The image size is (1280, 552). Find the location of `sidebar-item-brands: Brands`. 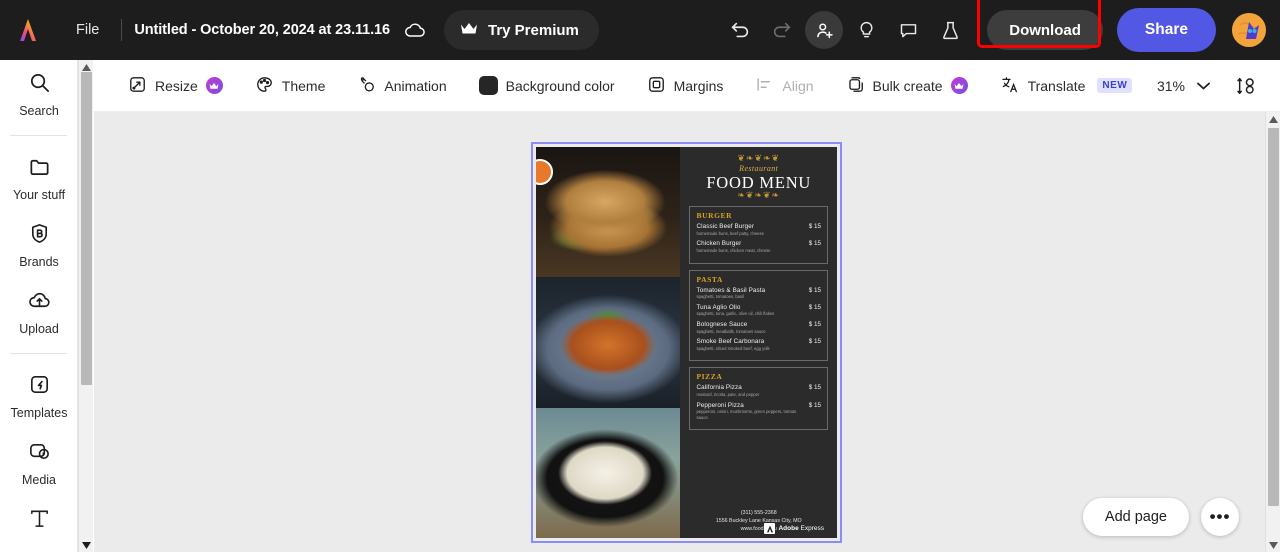

sidebar-item-brands: Brands is located at coordinates (38, 244).